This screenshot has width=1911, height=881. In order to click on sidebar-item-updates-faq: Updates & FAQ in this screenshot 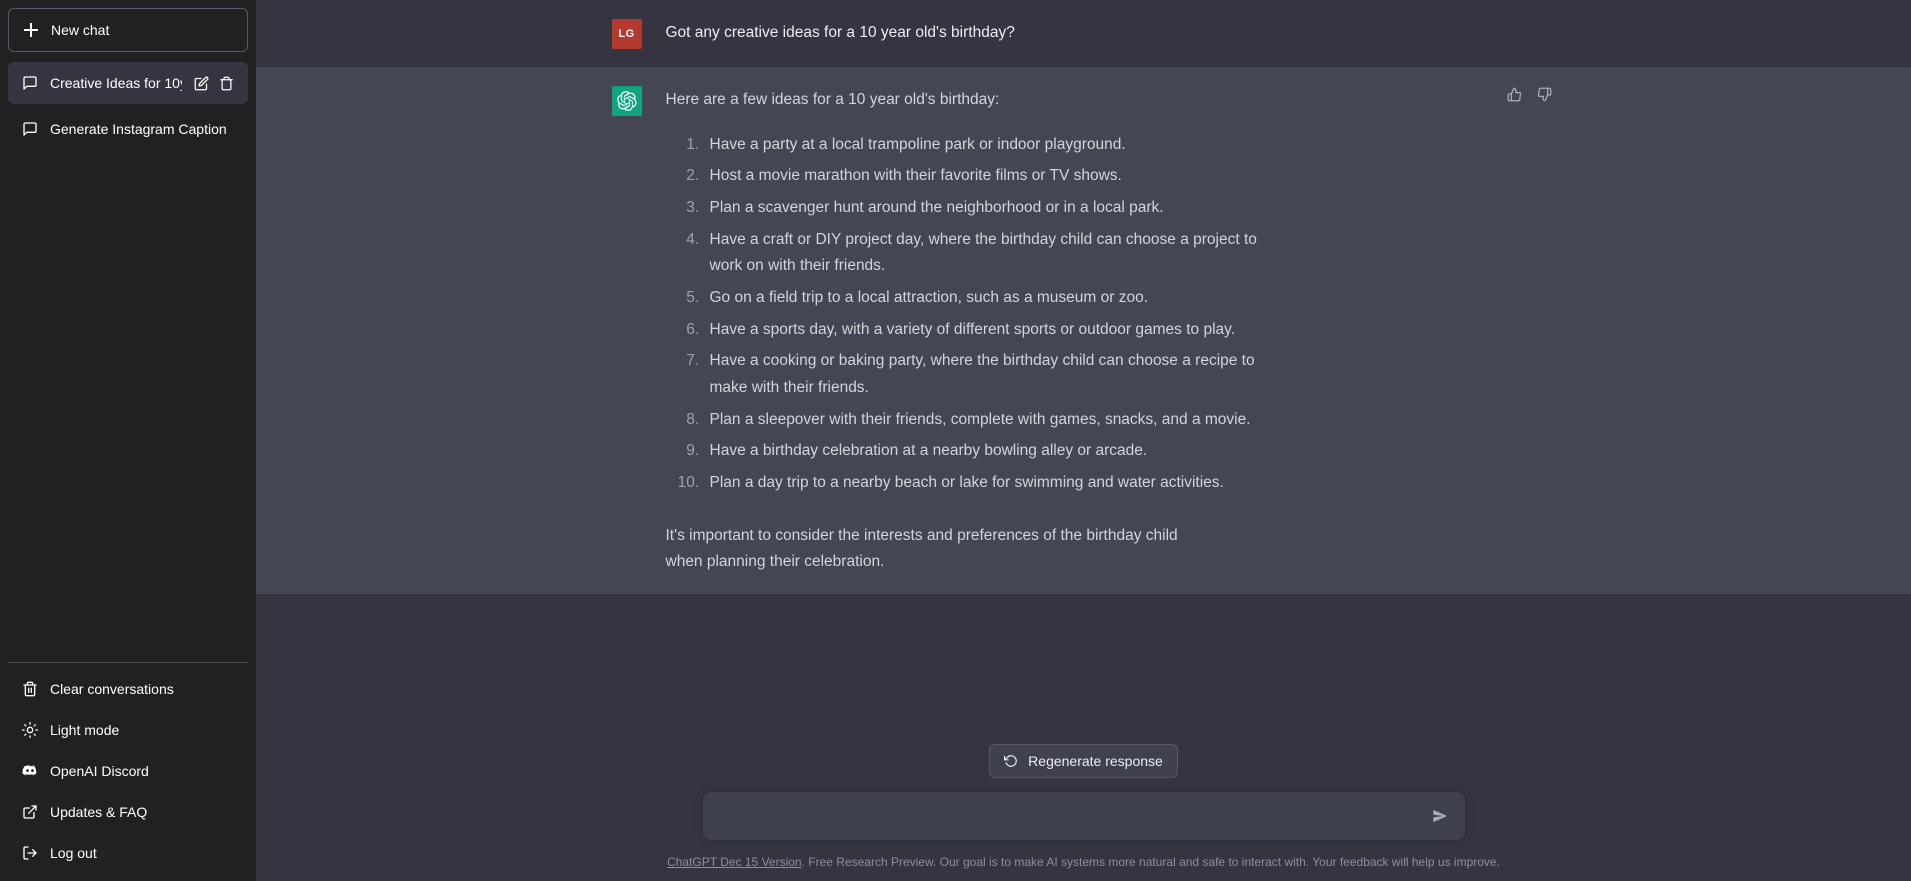, I will do `click(128, 812)`.